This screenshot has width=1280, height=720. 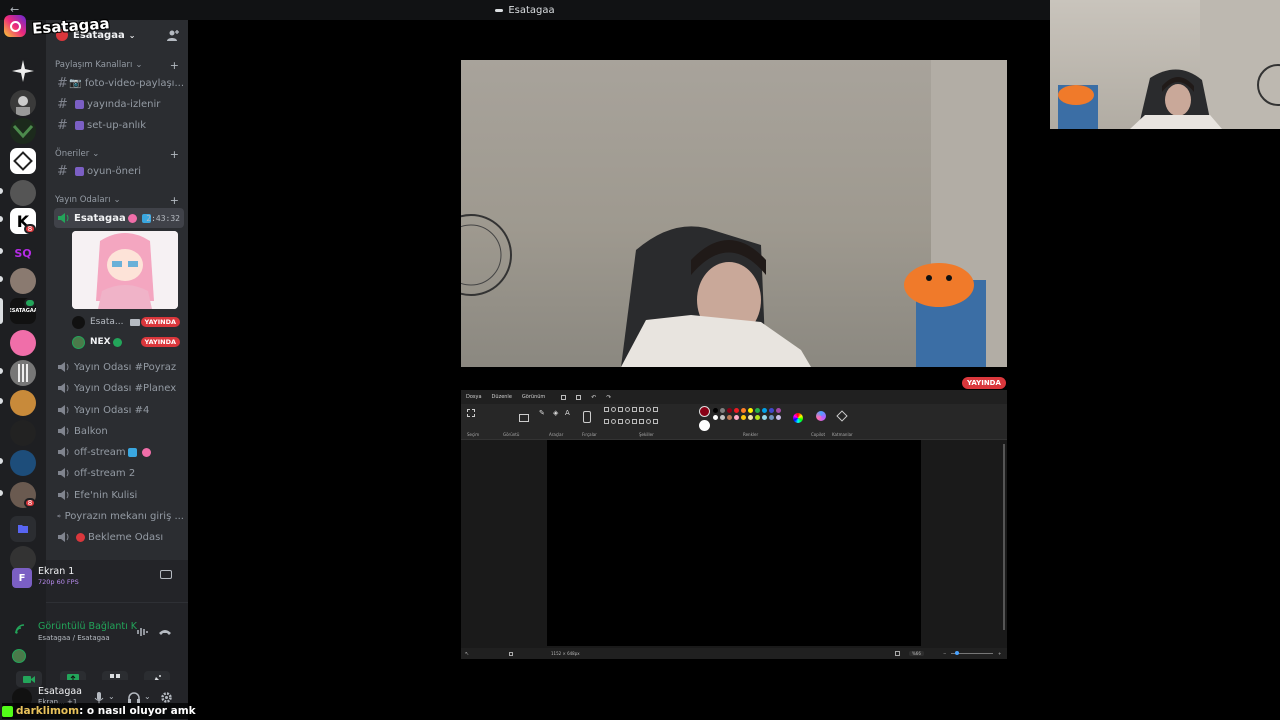 I want to click on redo-icon: ↷, so click(x=608, y=397).